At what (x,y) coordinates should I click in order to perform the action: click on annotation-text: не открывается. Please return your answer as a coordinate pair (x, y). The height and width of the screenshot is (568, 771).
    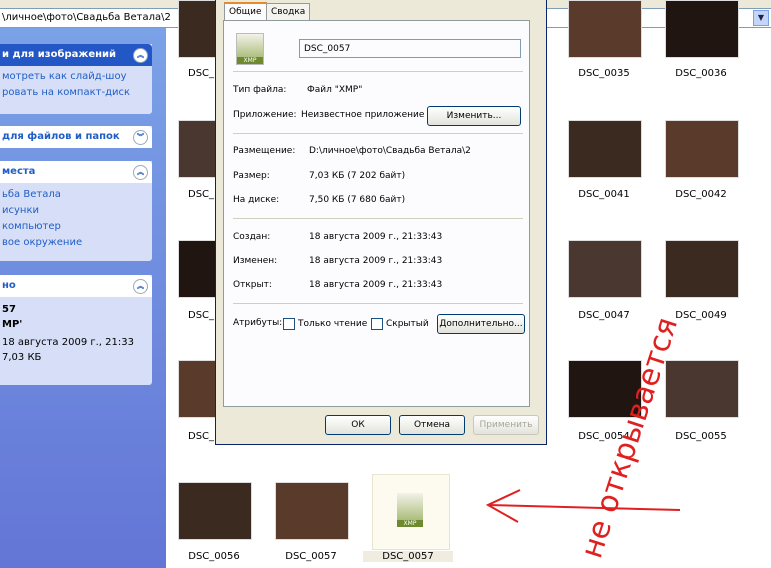
    Looking at the image, I should click on (629, 437).